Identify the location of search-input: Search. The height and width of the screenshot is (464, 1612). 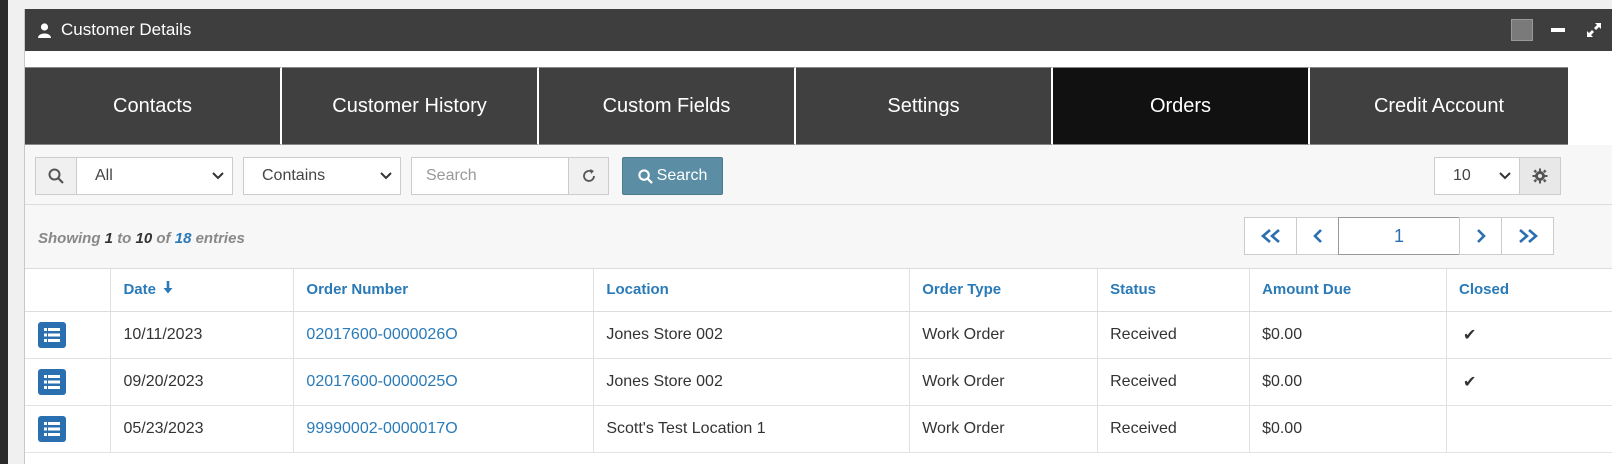
(490, 176).